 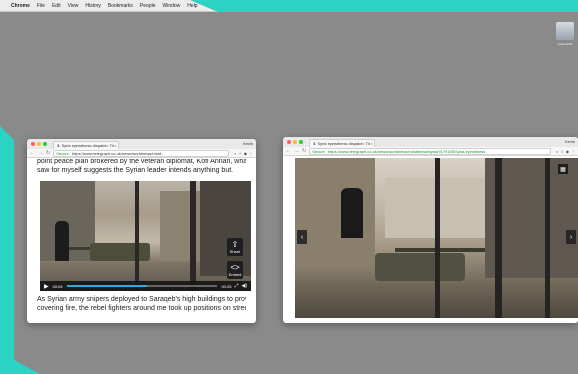 What do you see at coordinates (148, 6) in the screenshot?
I see `menu-people: People` at bounding box center [148, 6].